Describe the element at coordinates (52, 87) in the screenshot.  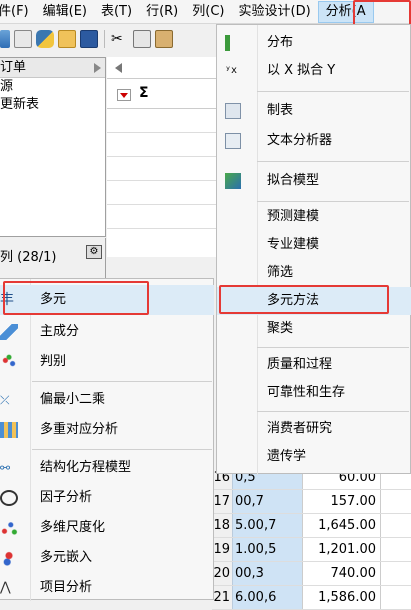
I see `source-item: 源` at that location.